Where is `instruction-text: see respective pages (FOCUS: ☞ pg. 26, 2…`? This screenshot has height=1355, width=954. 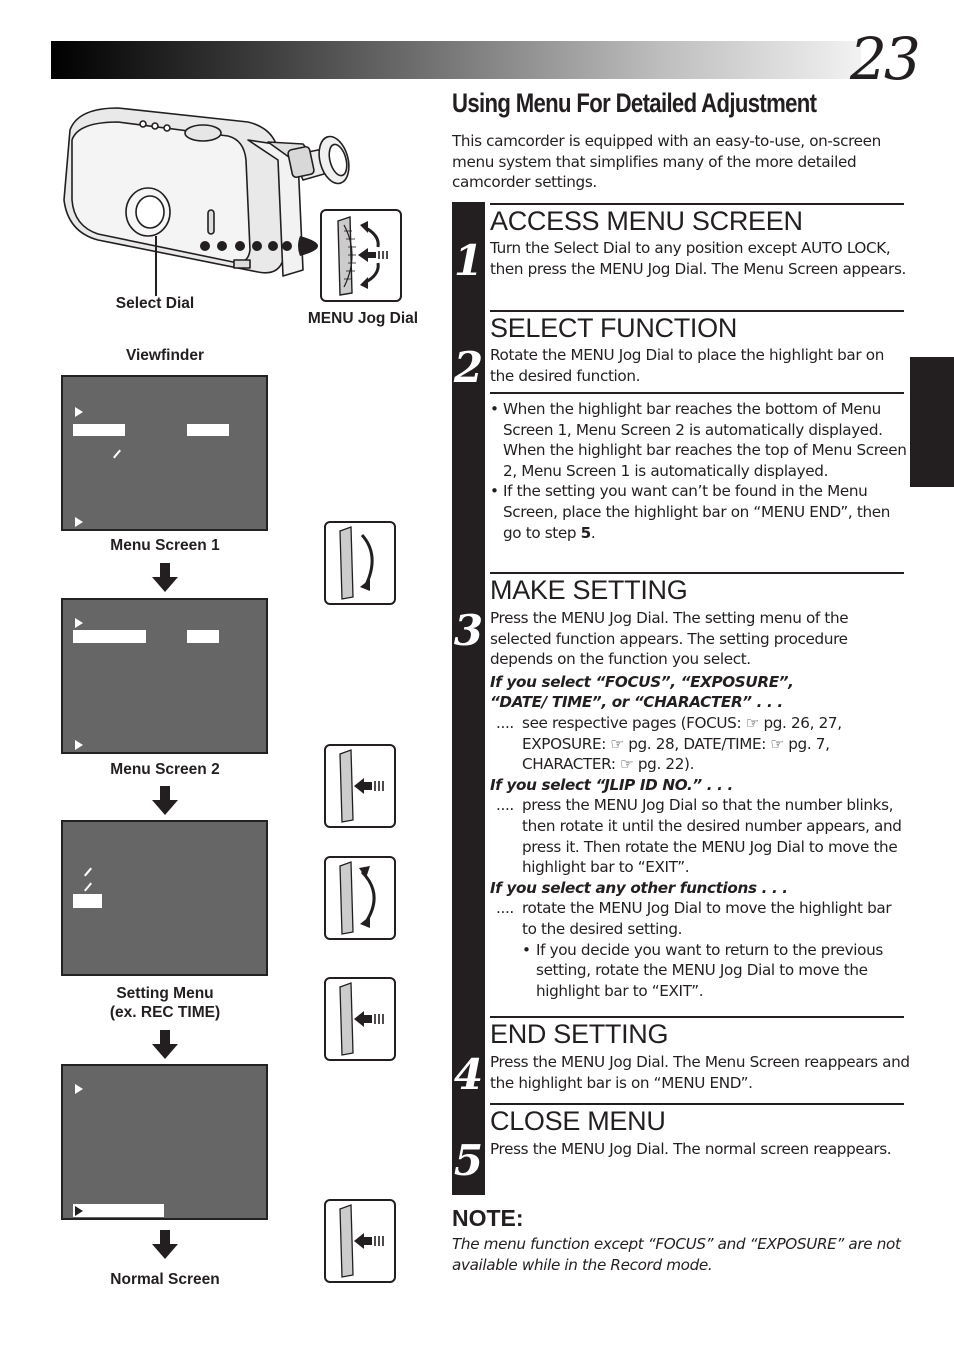 instruction-text: see respective pages (FOCUS: ☞ pg. 26, 2… is located at coordinates (682, 743).